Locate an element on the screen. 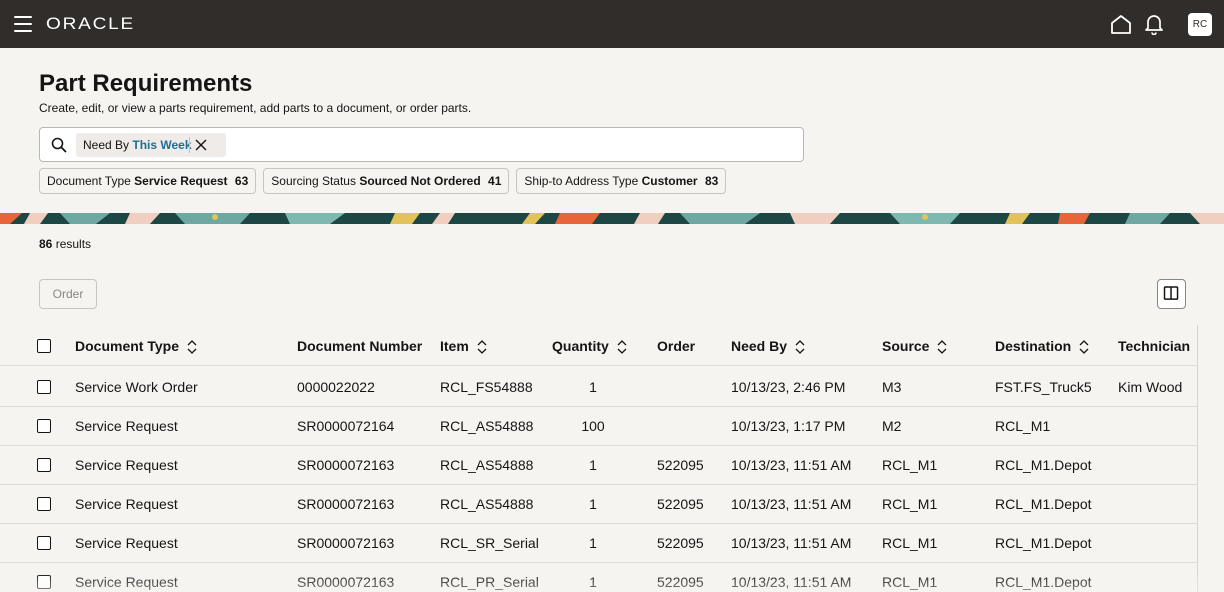  facet-count: 83 is located at coordinates (711, 181).